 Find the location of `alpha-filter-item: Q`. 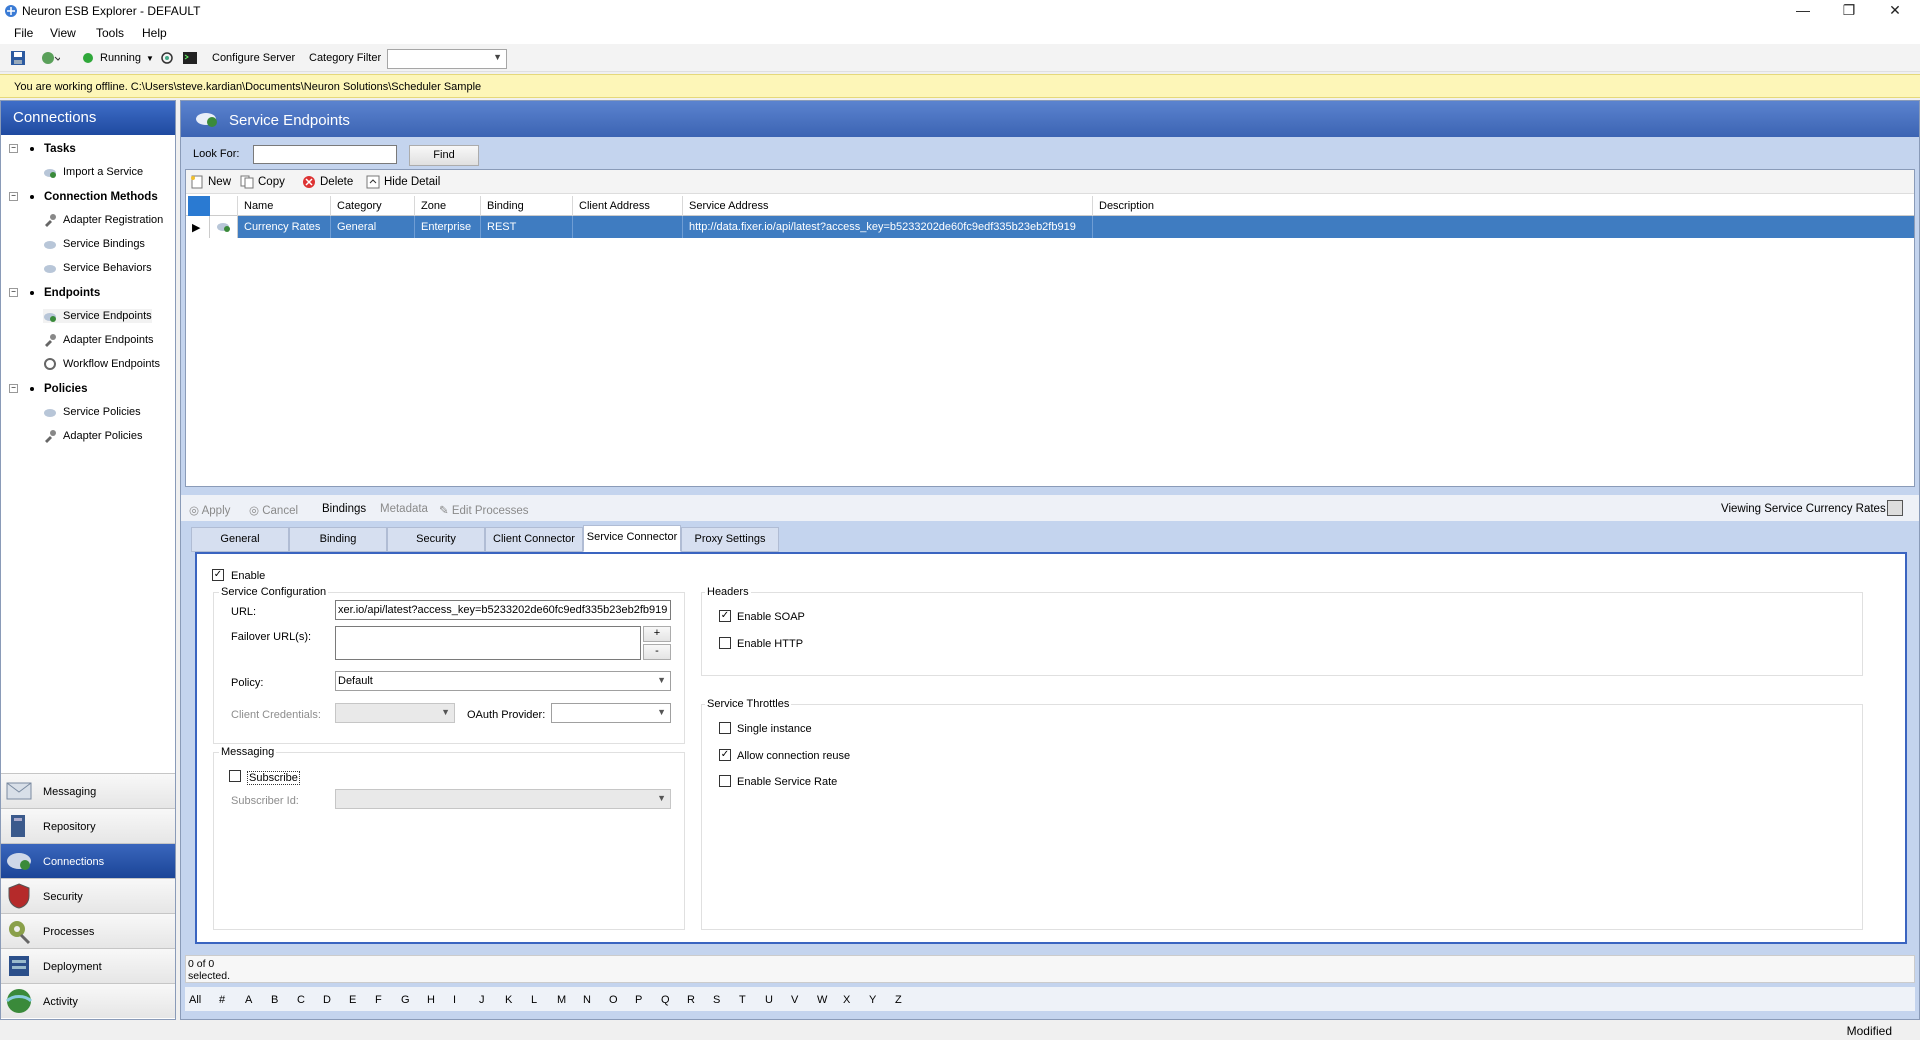

alpha-filter-item: Q is located at coordinates (665, 1000).